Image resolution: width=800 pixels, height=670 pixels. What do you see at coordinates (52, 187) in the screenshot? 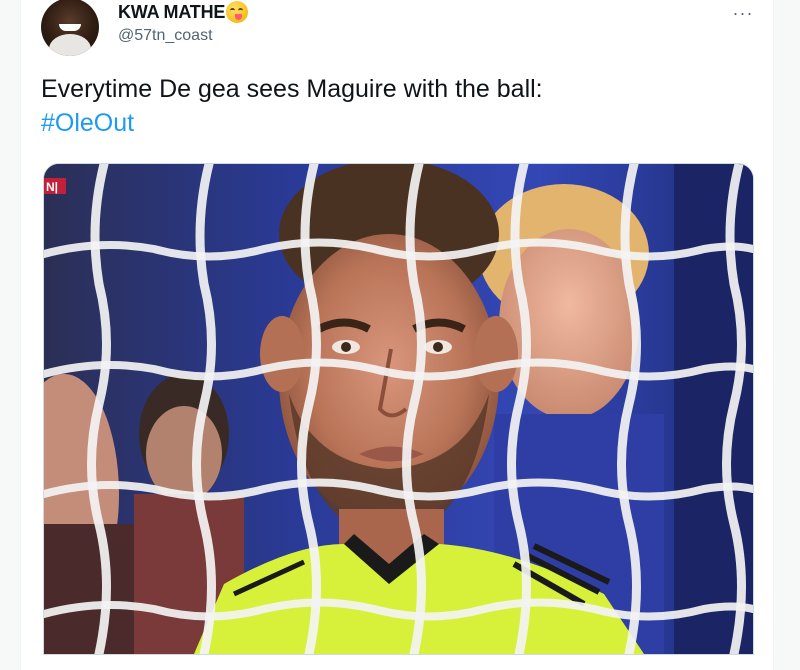
I see `channel-logo: N|` at bounding box center [52, 187].